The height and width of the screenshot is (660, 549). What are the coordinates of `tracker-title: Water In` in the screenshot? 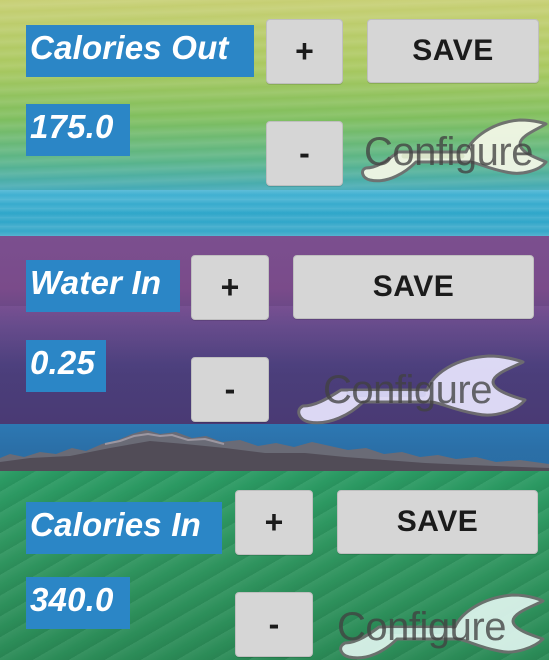 It's located at (103, 286).